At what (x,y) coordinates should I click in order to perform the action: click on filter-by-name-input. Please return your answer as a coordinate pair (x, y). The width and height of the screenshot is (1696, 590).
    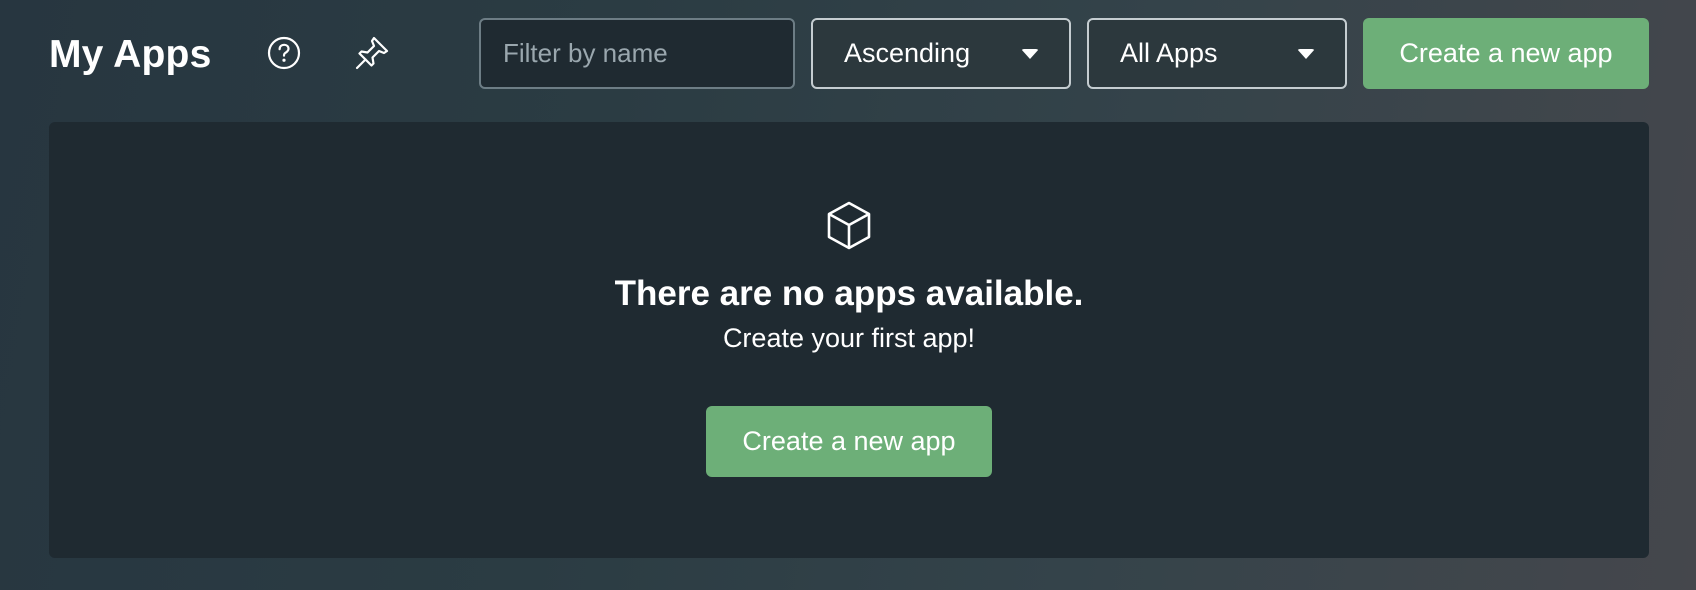
    Looking at the image, I should click on (637, 53).